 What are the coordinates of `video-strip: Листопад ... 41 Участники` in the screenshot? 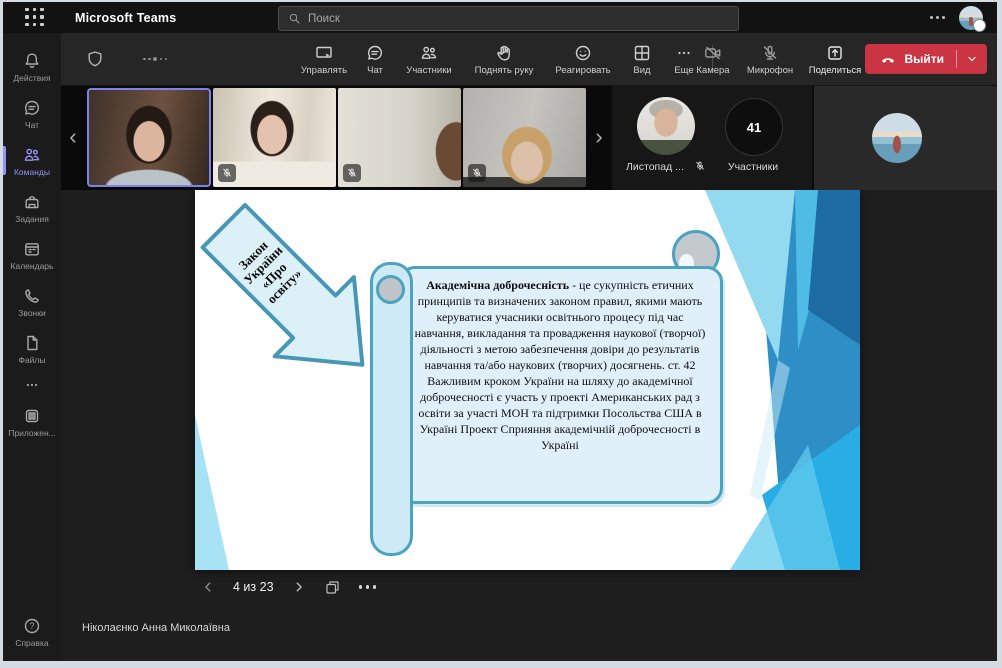 It's located at (529, 138).